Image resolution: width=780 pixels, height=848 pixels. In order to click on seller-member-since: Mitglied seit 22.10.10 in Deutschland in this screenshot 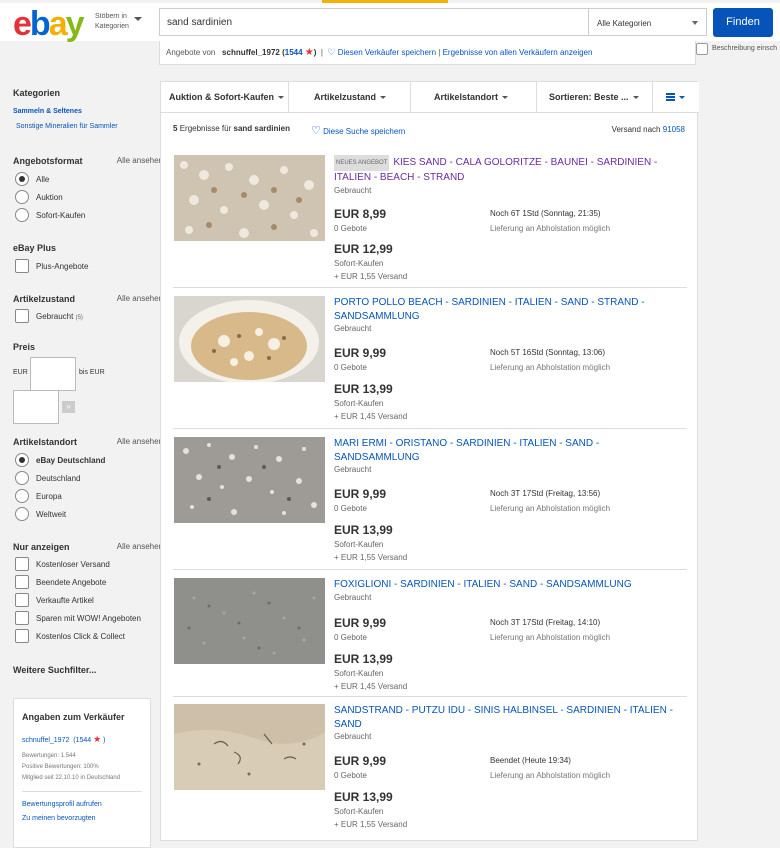, I will do `click(71, 778)`.